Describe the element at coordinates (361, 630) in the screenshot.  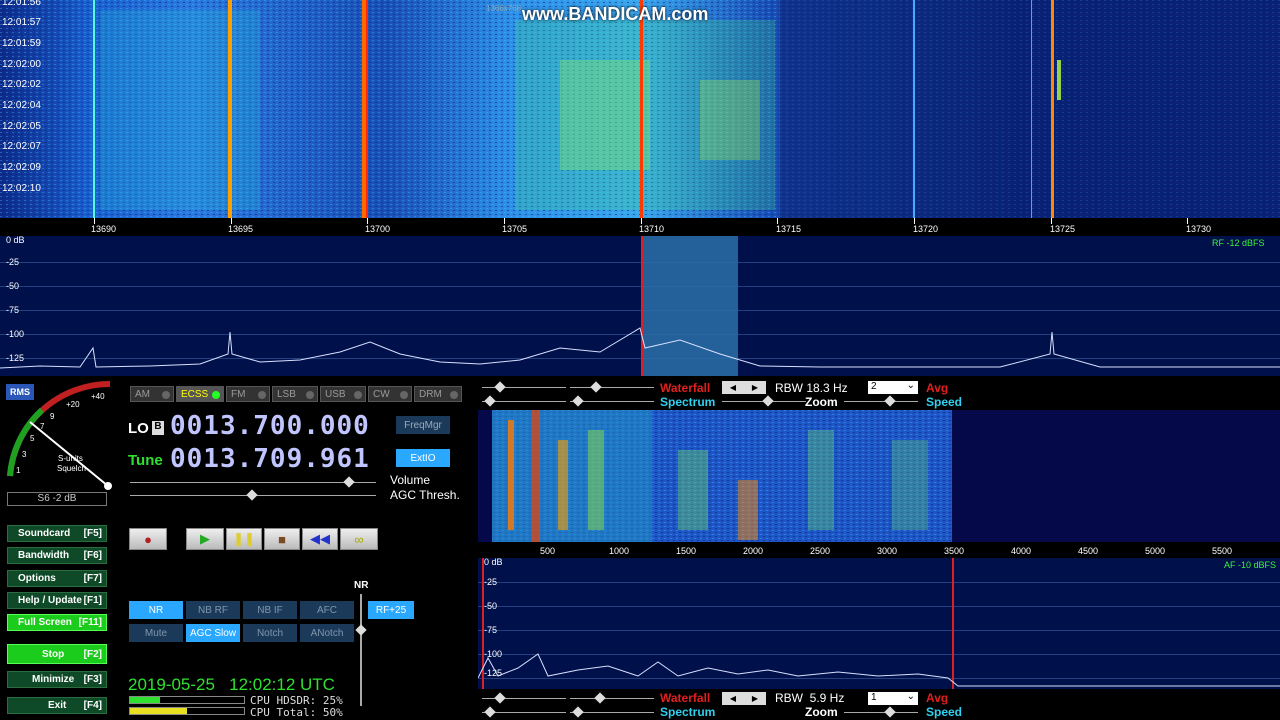
I see `nr-slider-thumb` at that location.